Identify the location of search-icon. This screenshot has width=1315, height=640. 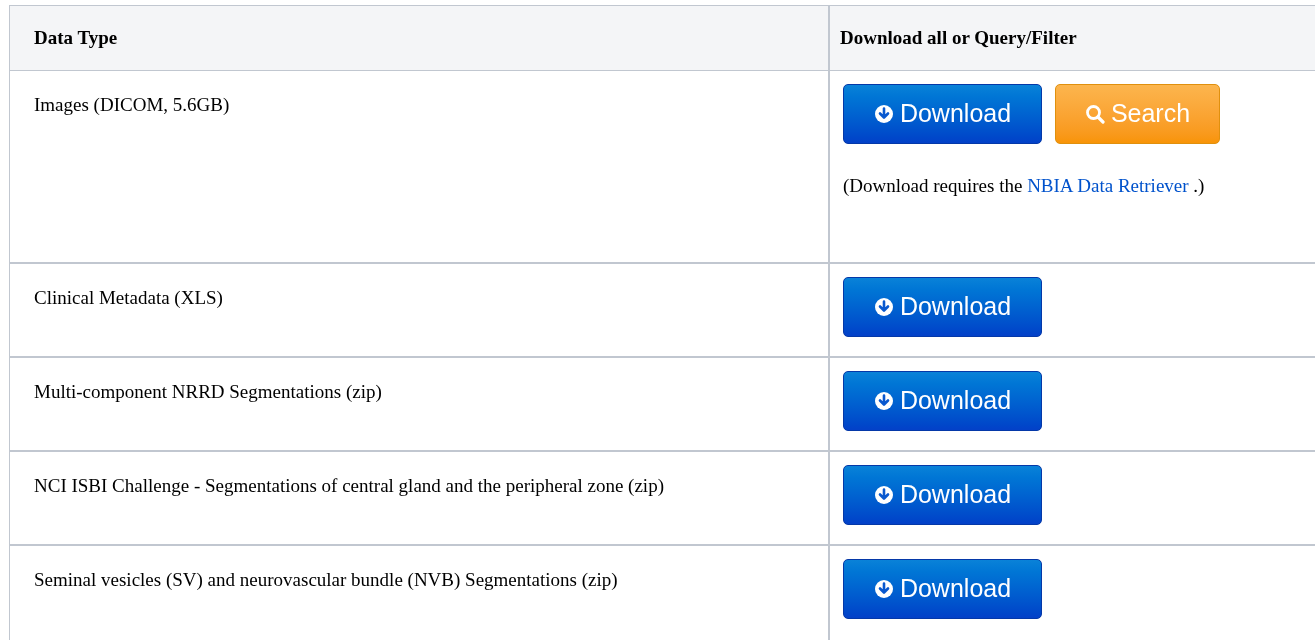
(1094, 114).